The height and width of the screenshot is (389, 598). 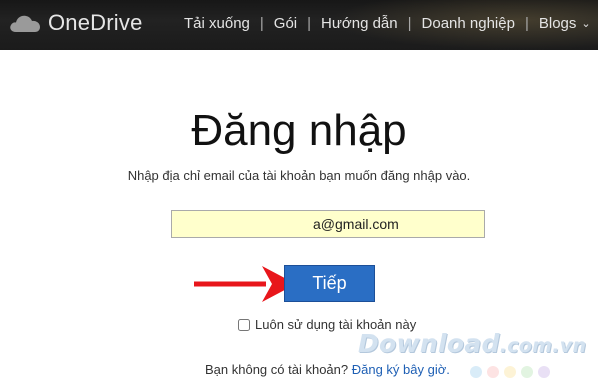 I want to click on nav-blogs: Blogs, so click(x=558, y=23).